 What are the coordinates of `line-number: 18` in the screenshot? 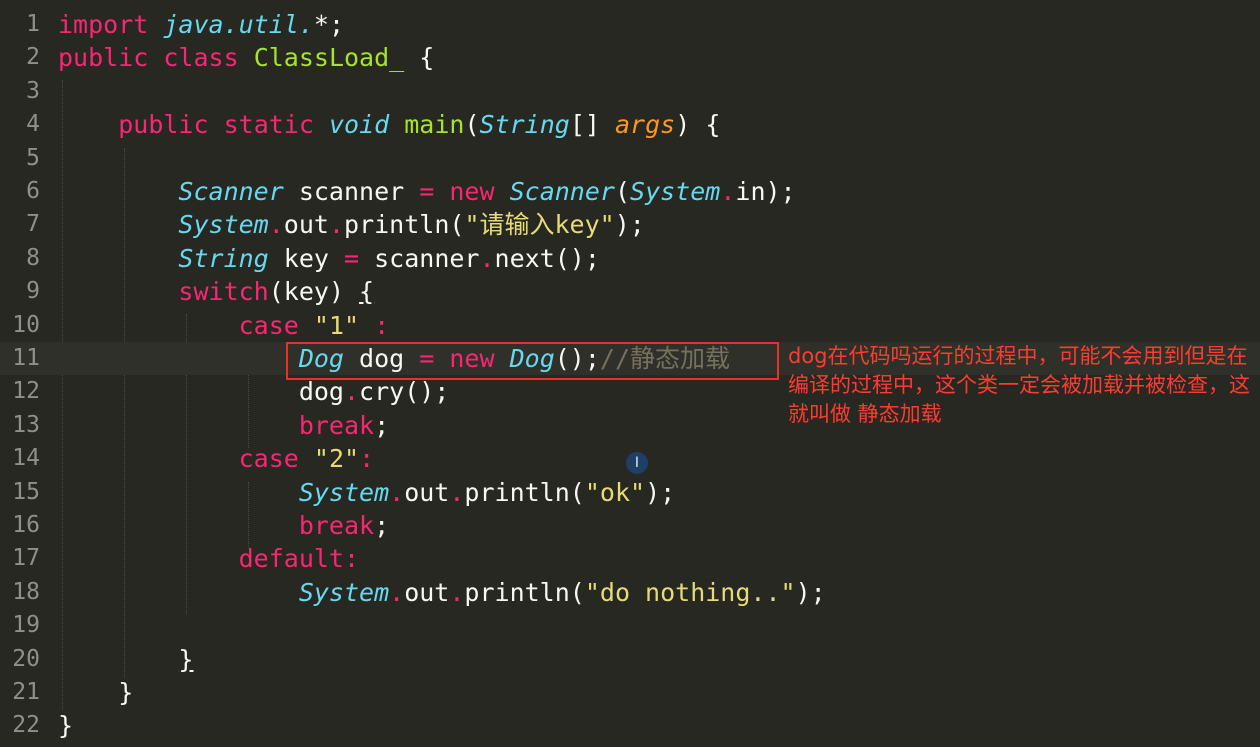 It's located at (26, 591).